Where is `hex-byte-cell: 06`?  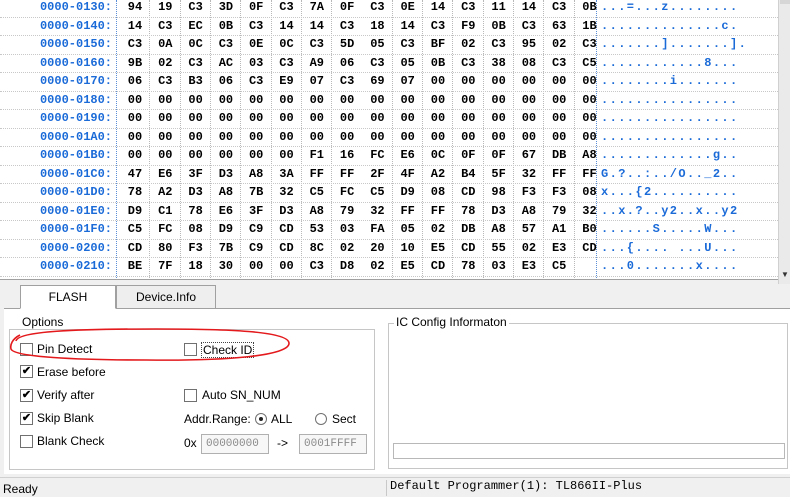
hex-byte-cell: 06 is located at coordinates (135, 81).